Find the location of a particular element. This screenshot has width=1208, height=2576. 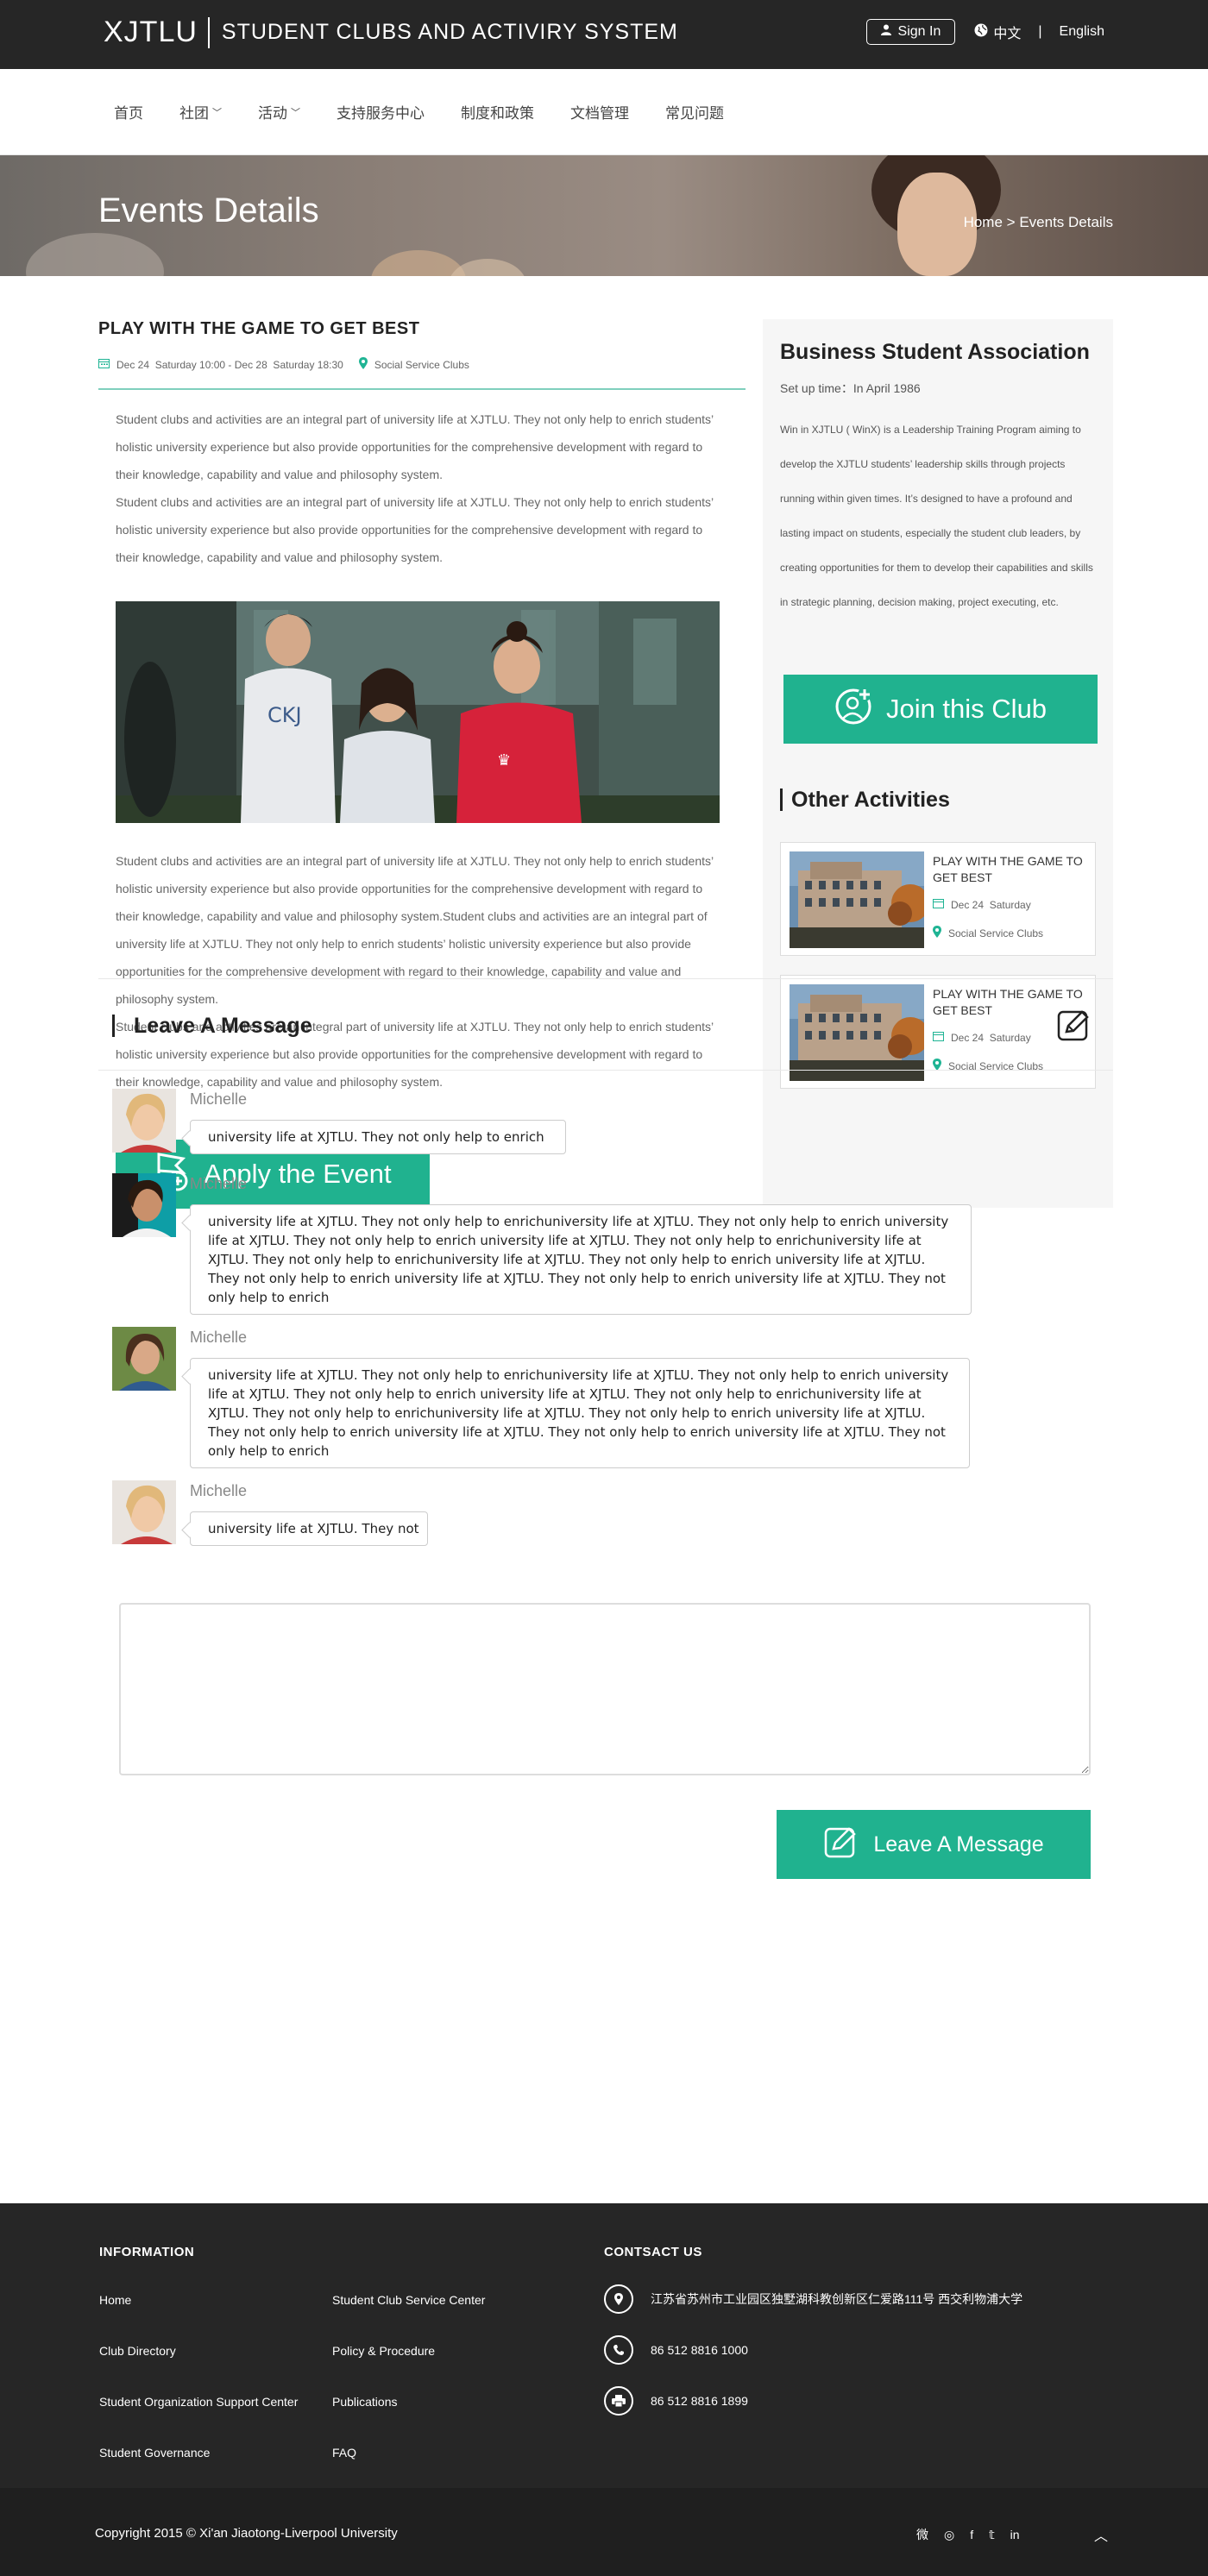

event-photo: CKJ ♛ is located at coordinates (418, 712).